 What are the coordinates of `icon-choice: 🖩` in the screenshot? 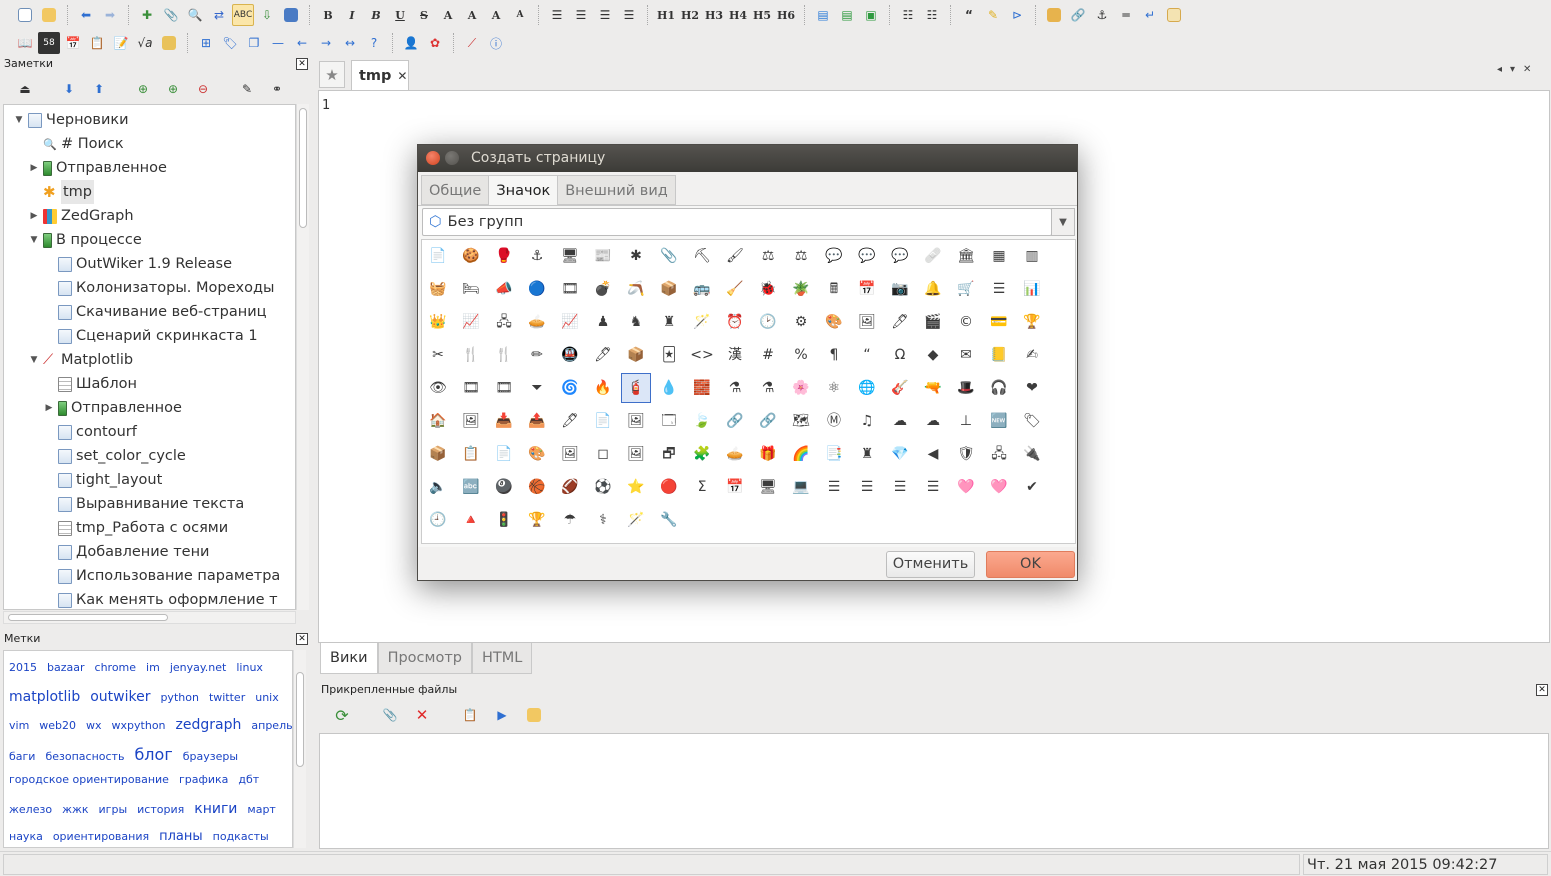 It's located at (834, 289).